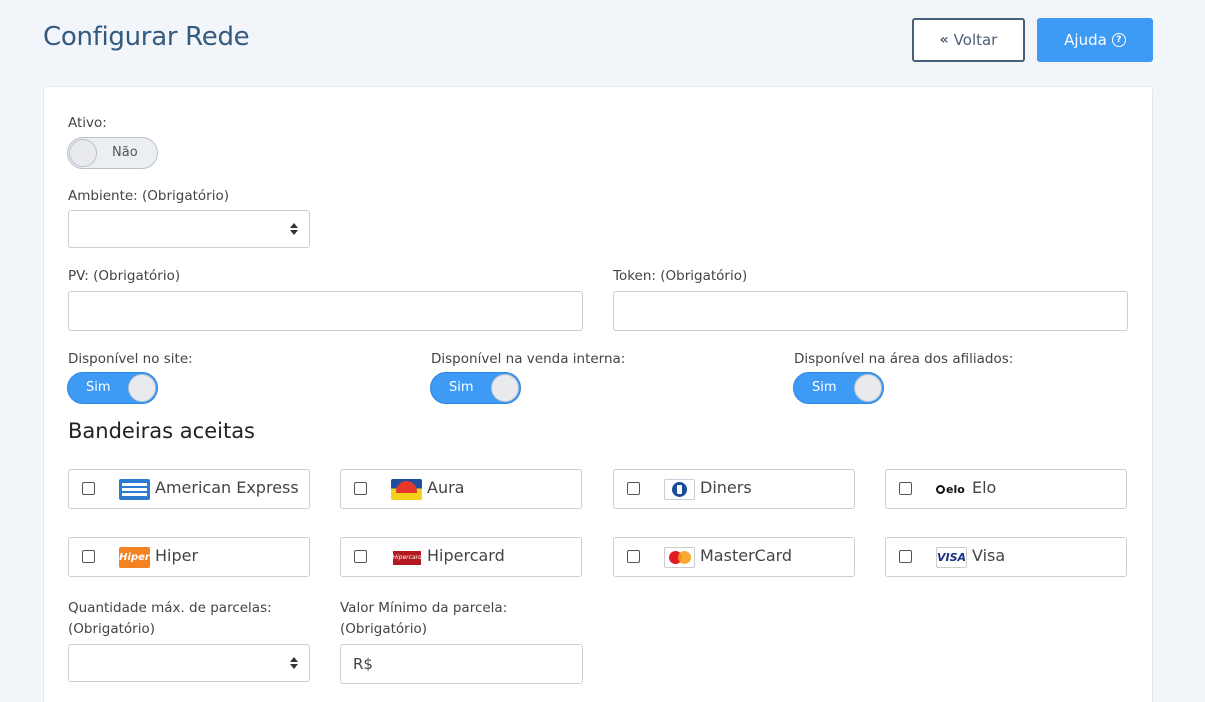 The height and width of the screenshot is (702, 1205). What do you see at coordinates (112, 388) in the screenshot?
I see `site-toggle: Sim` at bounding box center [112, 388].